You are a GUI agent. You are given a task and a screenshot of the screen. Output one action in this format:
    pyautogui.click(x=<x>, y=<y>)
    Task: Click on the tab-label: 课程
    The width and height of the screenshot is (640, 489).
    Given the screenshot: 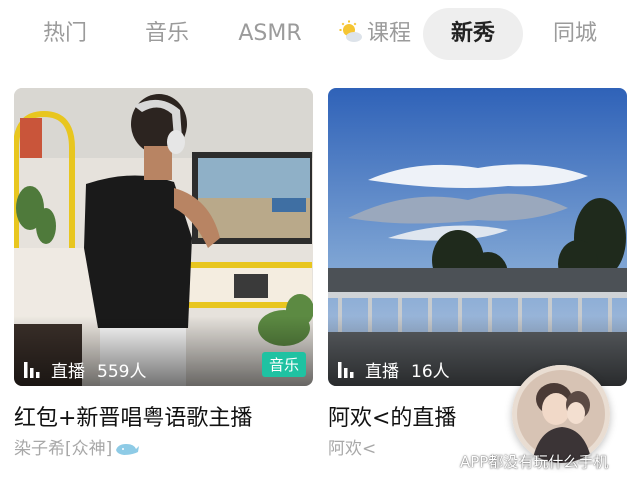 What is the action you would take?
    pyautogui.click(x=388, y=33)
    